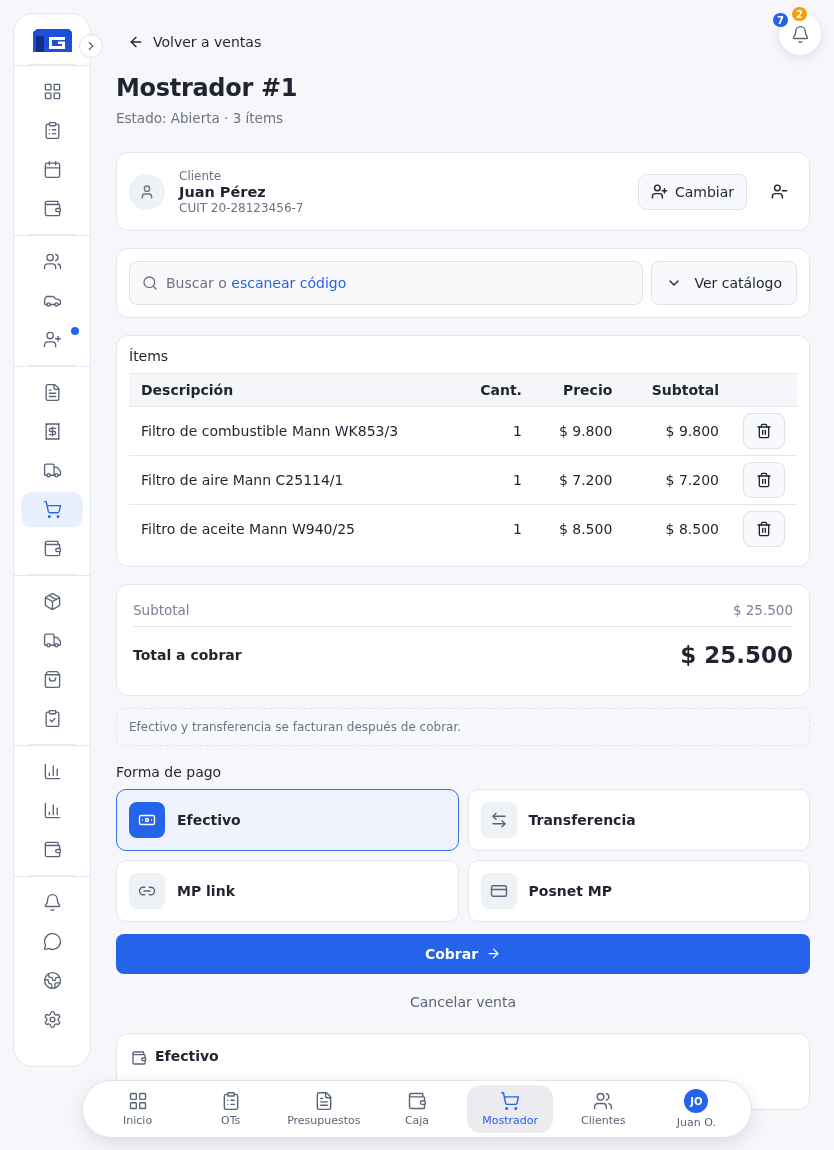 The image size is (834, 1150). I want to click on total-label: Total a cobrar, so click(187, 654).